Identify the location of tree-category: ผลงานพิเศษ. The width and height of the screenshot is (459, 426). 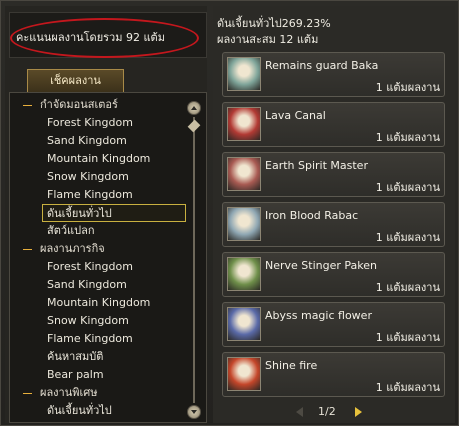
(60, 393).